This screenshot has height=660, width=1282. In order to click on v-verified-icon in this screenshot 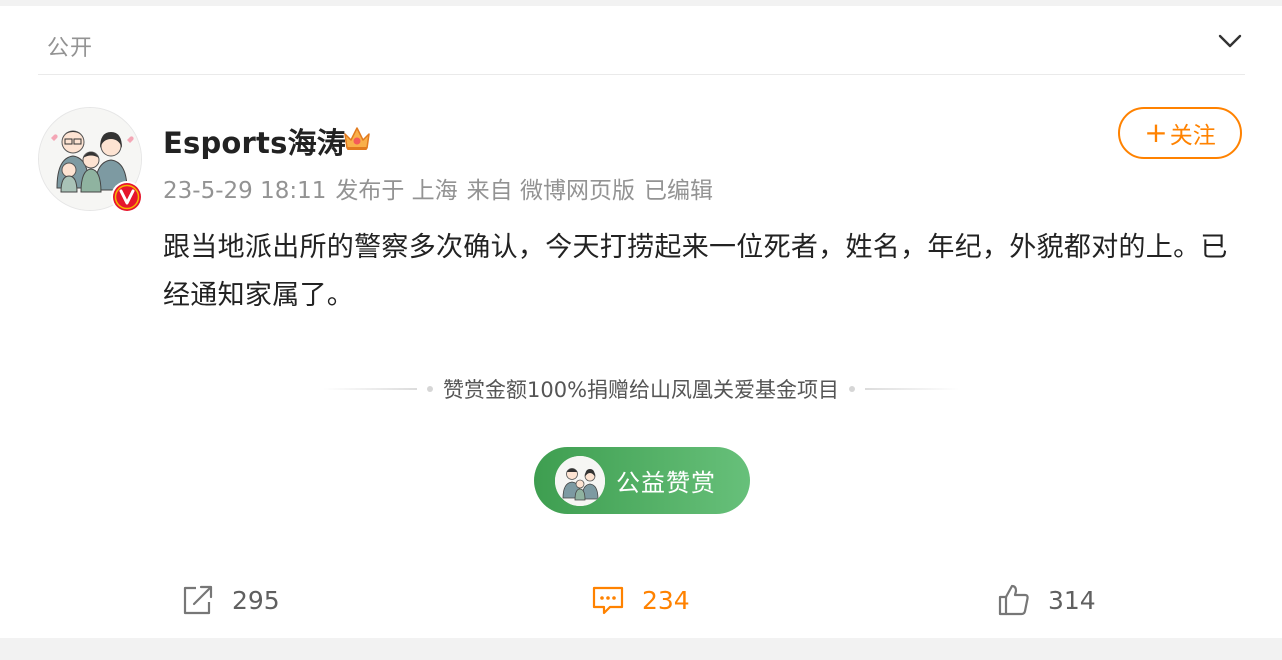, I will do `click(127, 197)`.